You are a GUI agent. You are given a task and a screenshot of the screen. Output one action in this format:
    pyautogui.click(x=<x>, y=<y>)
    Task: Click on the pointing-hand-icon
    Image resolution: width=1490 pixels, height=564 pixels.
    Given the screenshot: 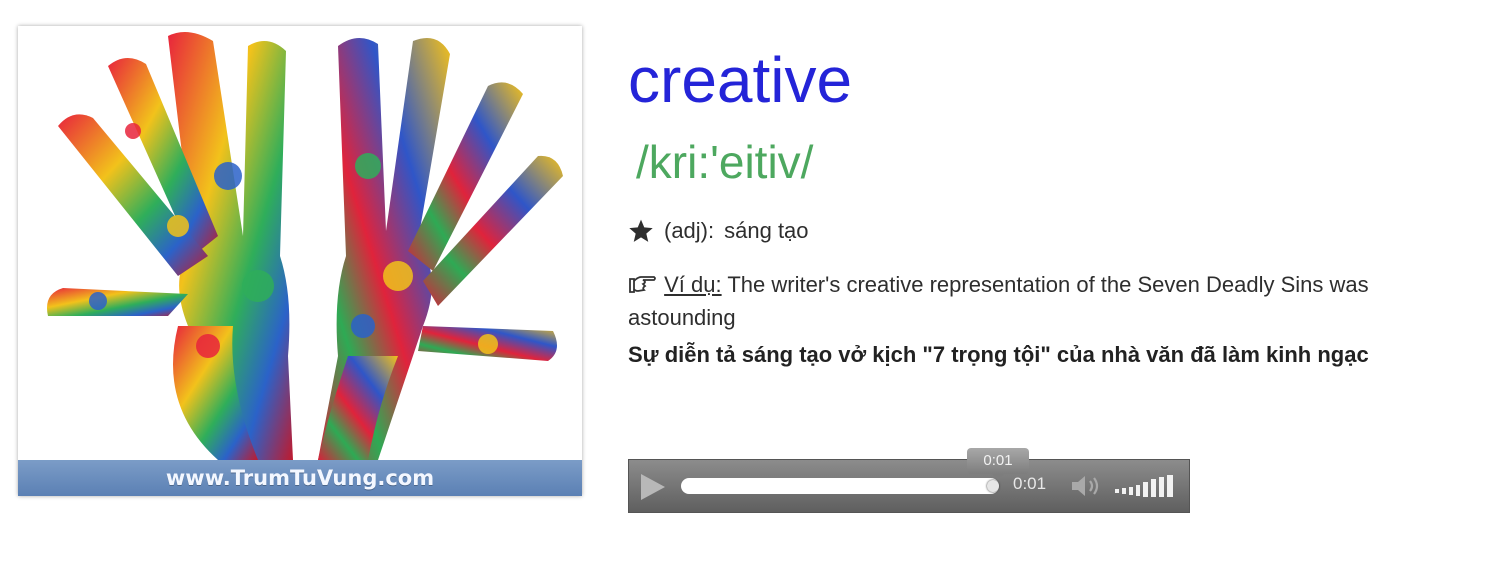 What is the action you would take?
    pyautogui.click(x=642, y=284)
    